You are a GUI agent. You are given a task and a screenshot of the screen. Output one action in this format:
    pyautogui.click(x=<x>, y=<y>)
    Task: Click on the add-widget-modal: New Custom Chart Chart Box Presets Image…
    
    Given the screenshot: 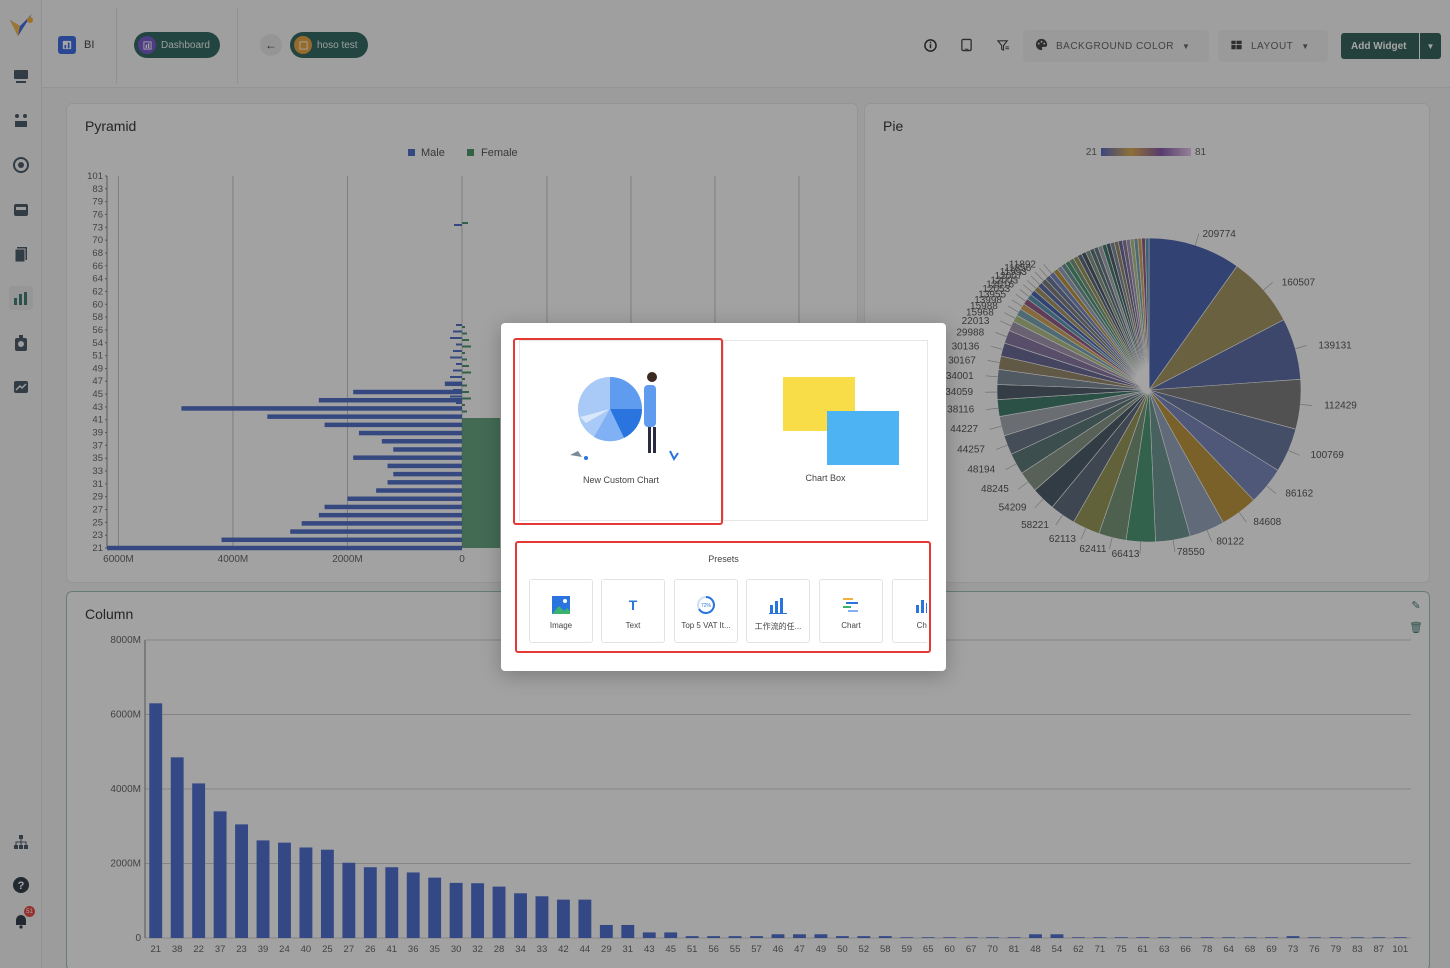 What is the action you would take?
    pyautogui.click(x=723, y=497)
    